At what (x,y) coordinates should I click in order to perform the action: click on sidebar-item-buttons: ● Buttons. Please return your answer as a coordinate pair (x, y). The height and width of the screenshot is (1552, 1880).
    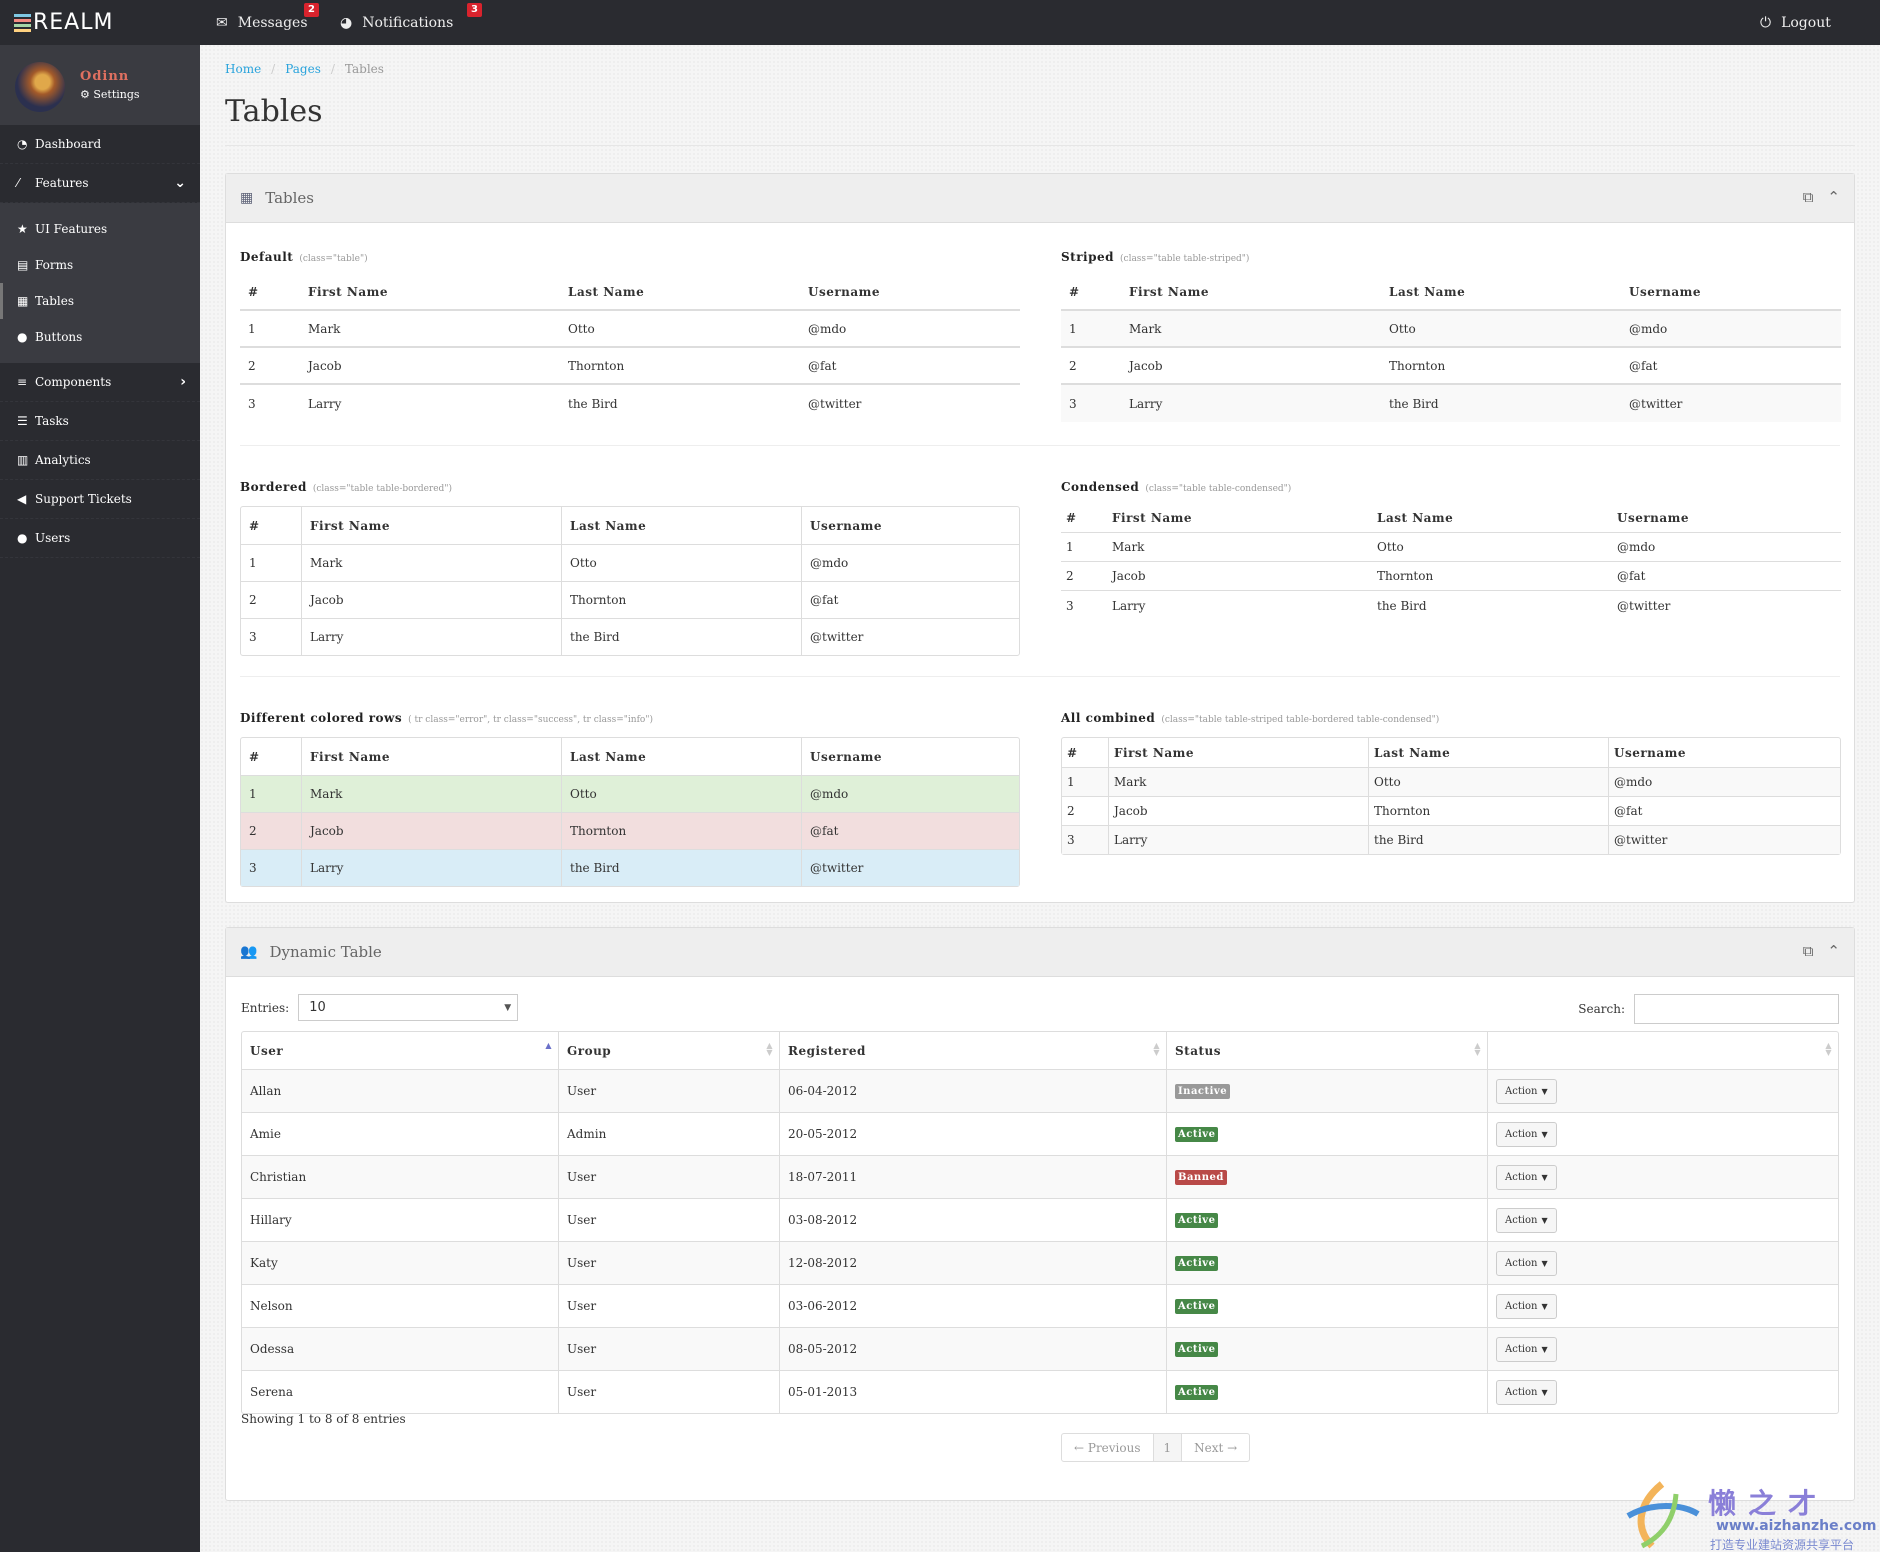
    Looking at the image, I should click on (100, 337).